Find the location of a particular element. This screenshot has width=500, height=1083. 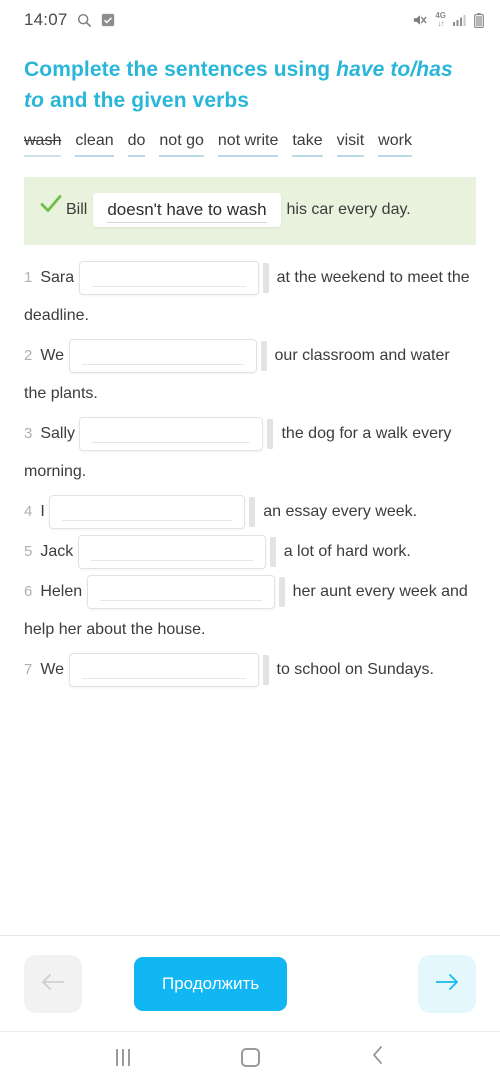

question-tail: a lot of hard work. is located at coordinates (347, 552).